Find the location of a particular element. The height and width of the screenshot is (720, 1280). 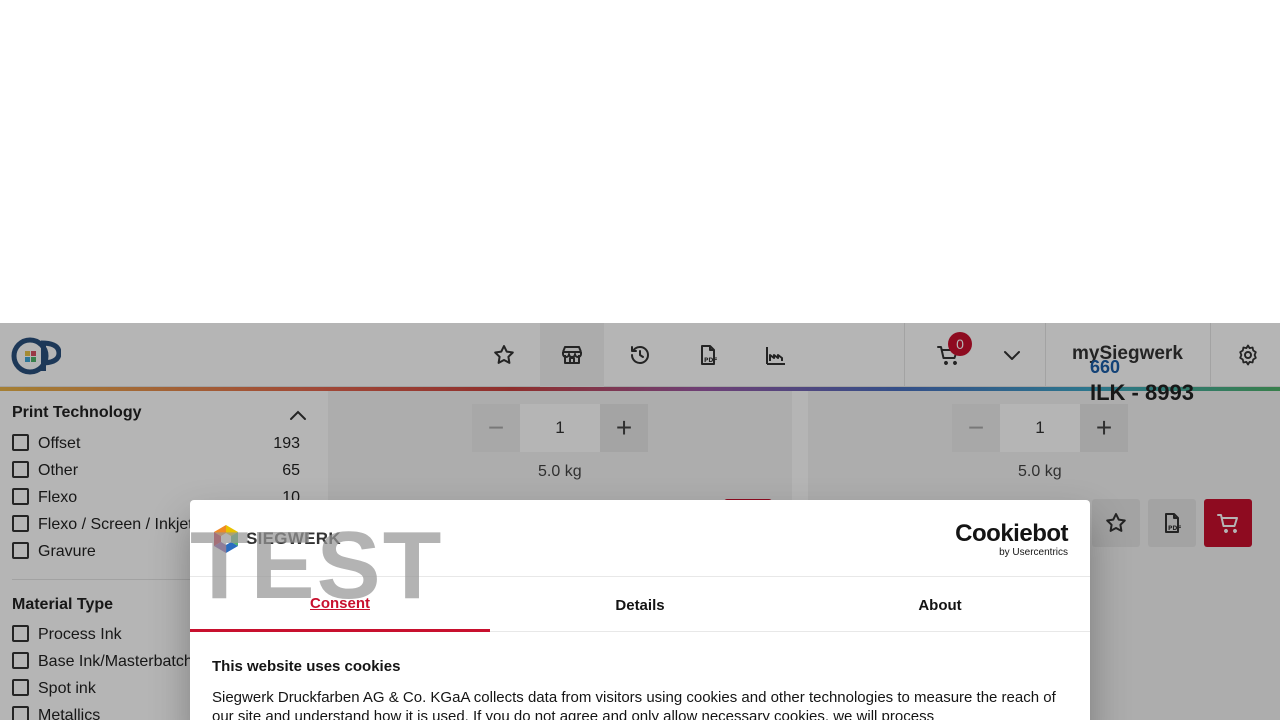

cookiebot-logo-text: Cookiebot is located at coordinates (1011, 533).